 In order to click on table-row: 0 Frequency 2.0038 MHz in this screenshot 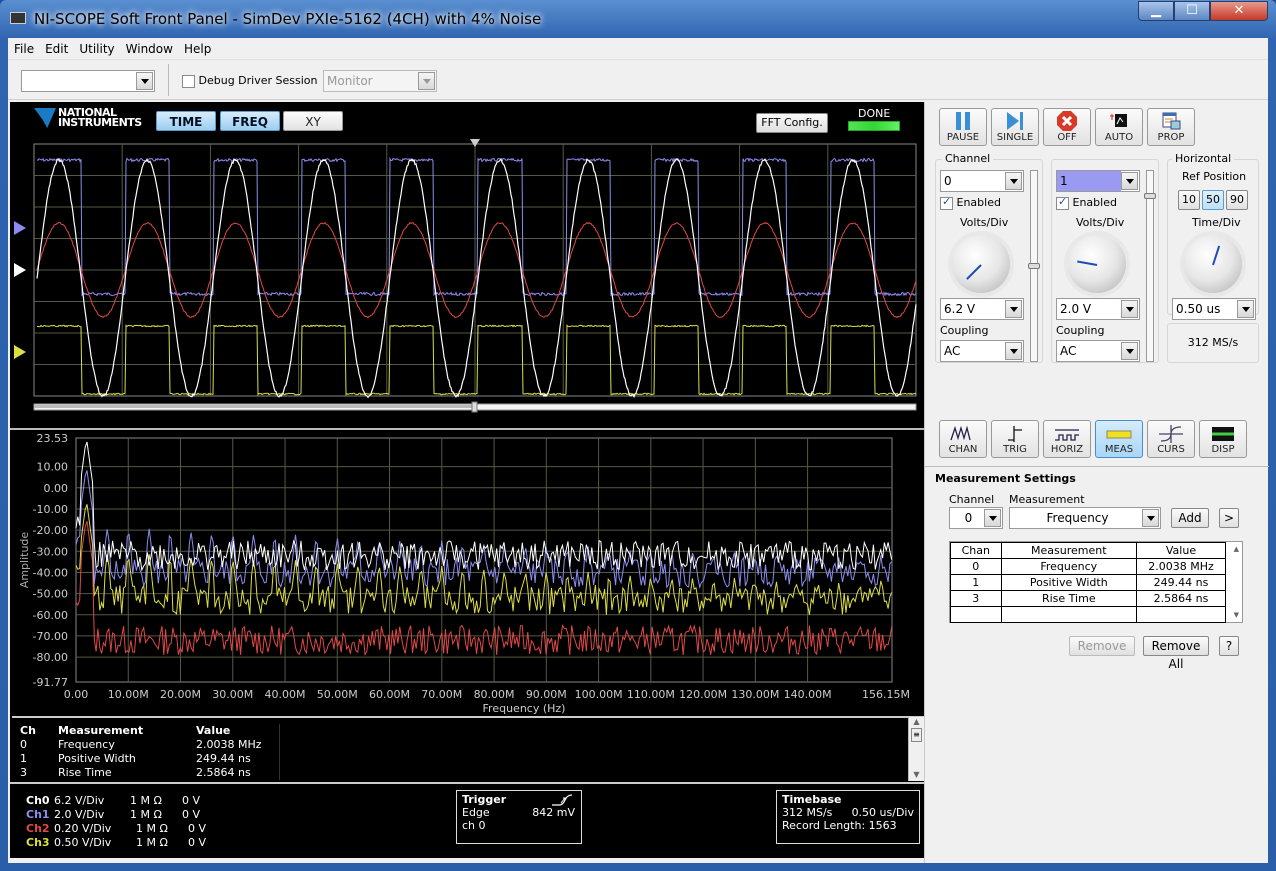, I will do `click(1088, 566)`.